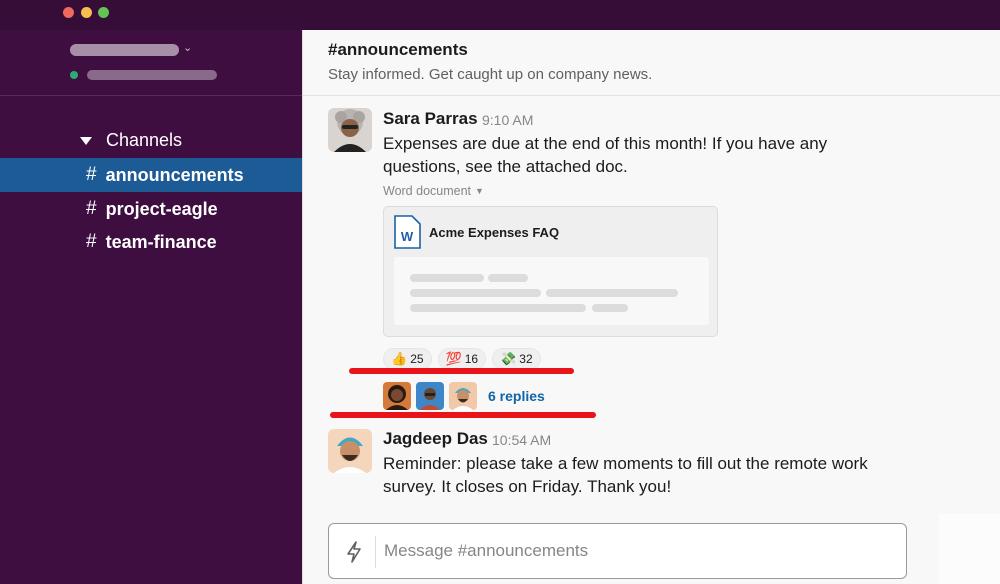 Image resolution: width=1000 pixels, height=584 pixels. I want to click on chevron-down-icon: ⌄, so click(187, 47).